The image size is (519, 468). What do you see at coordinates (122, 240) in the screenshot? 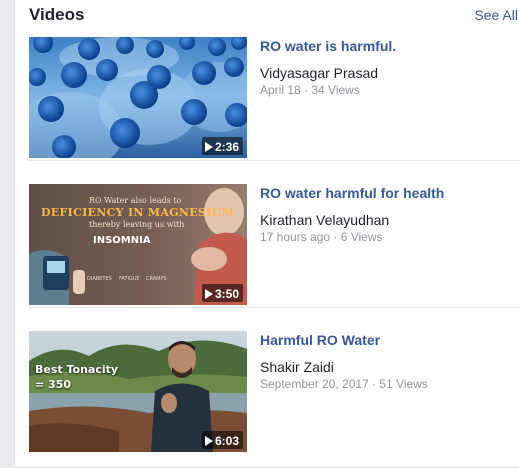
I see `thumb-caption: INSOMNIA` at bounding box center [122, 240].